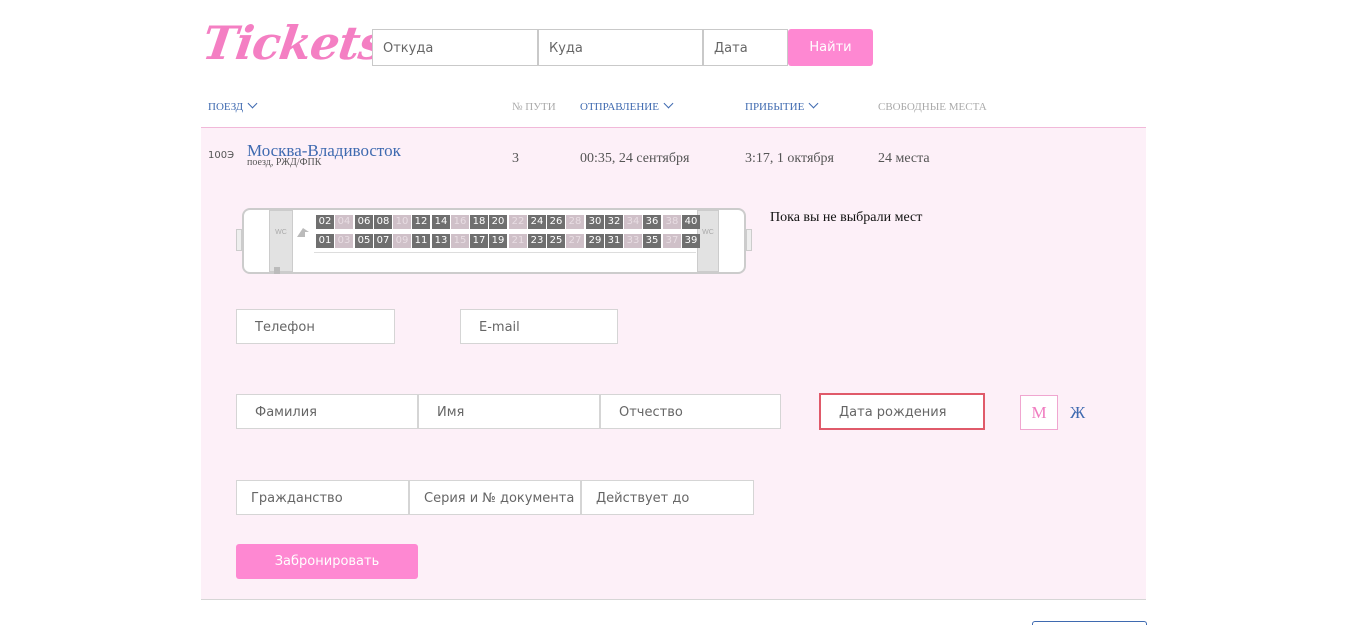  What do you see at coordinates (315, 326) in the screenshot?
I see `phone-field: Телефон` at bounding box center [315, 326].